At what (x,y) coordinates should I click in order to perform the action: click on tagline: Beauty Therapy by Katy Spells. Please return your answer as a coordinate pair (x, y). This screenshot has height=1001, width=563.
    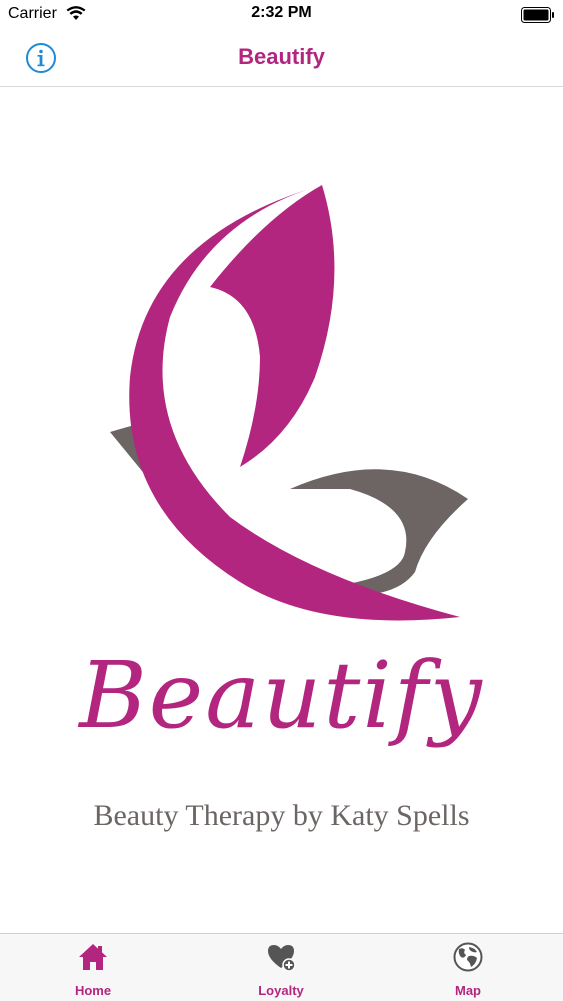
    Looking at the image, I should click on (281, 815).